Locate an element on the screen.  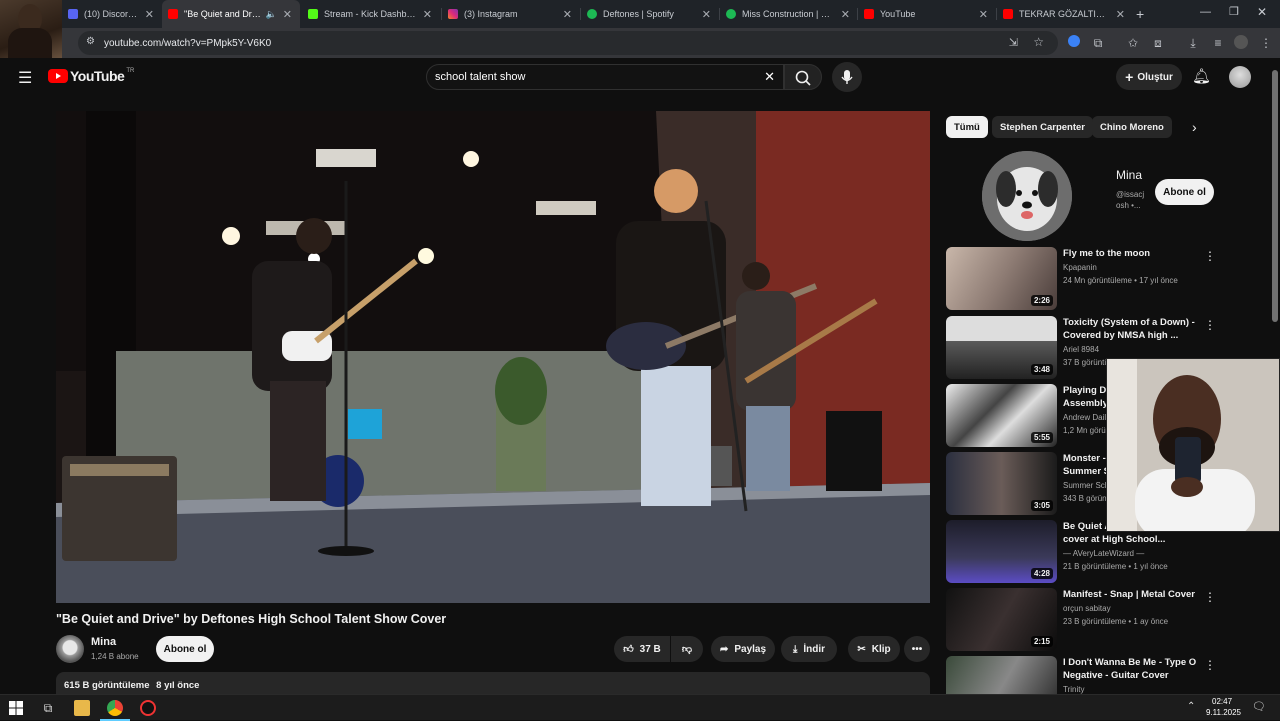
view-count: 615 B görüntüleme is located at coordinates (107, 685).